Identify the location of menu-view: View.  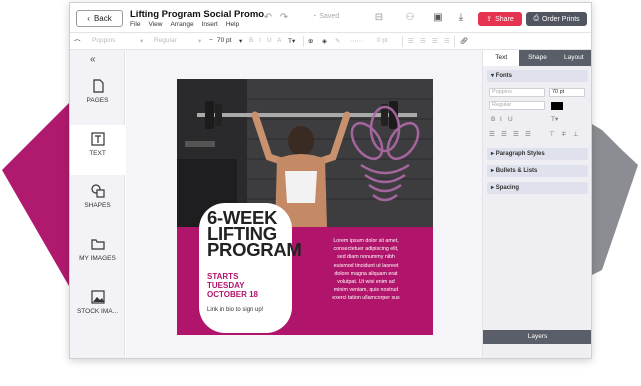
(155, 24).